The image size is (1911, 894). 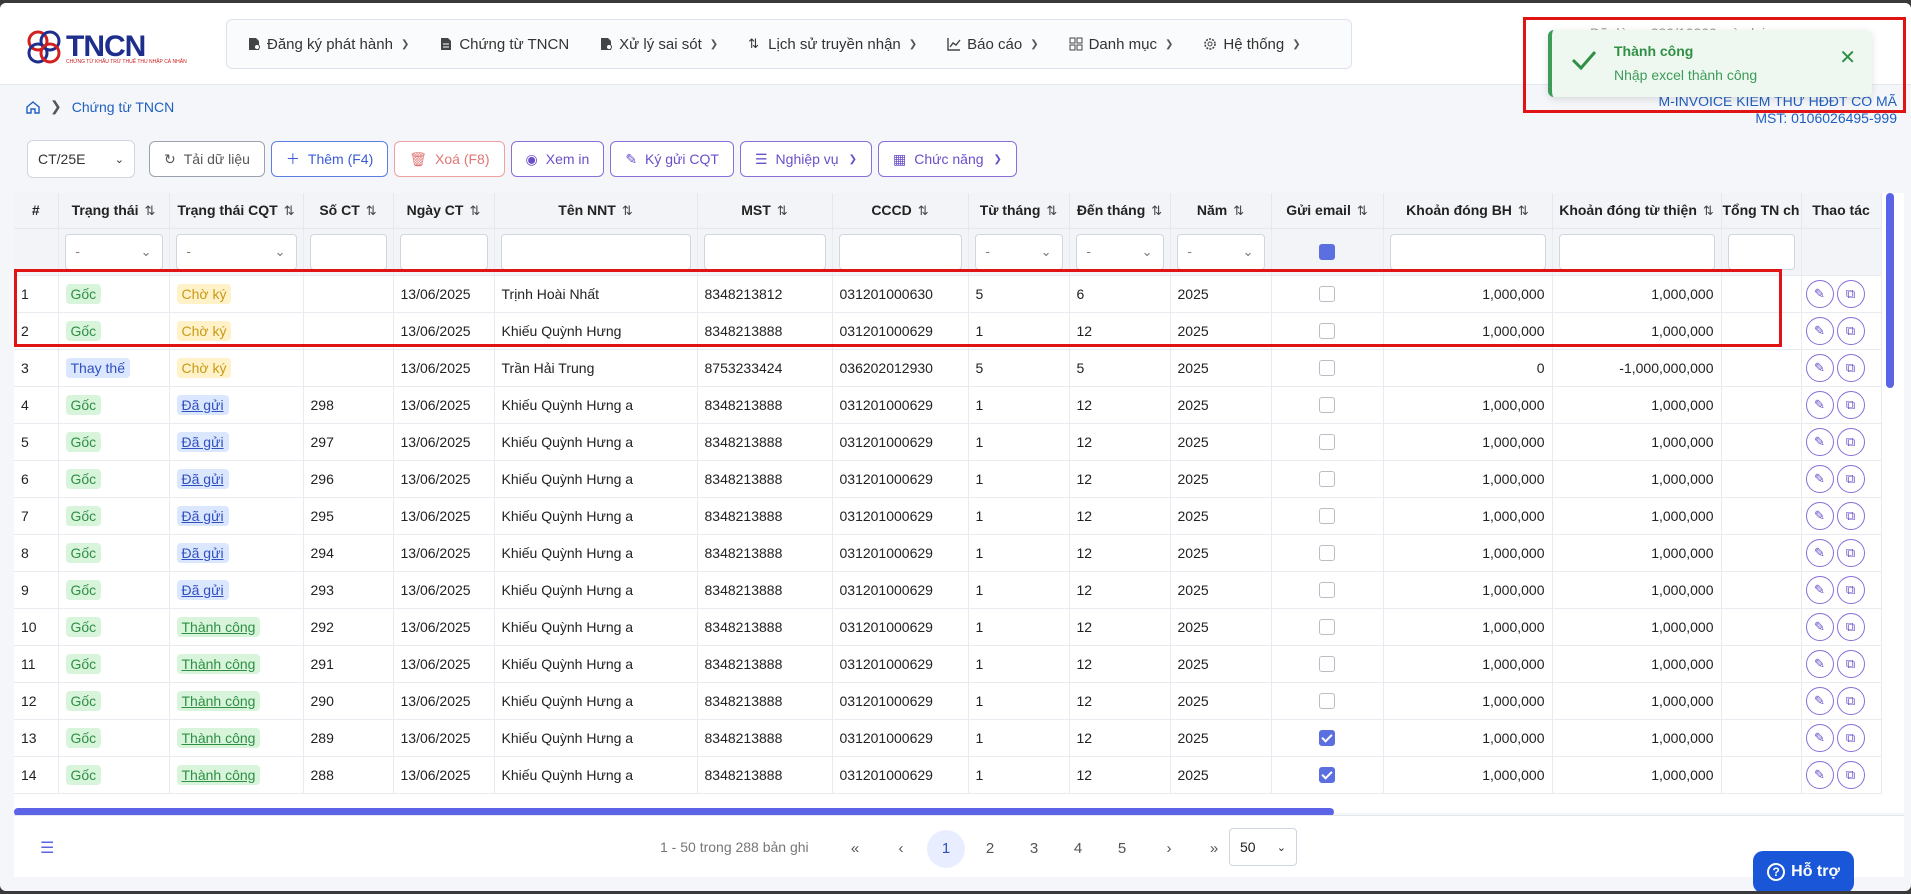 I want to click on next-page-button: ›, so click(x=1169, y=849).